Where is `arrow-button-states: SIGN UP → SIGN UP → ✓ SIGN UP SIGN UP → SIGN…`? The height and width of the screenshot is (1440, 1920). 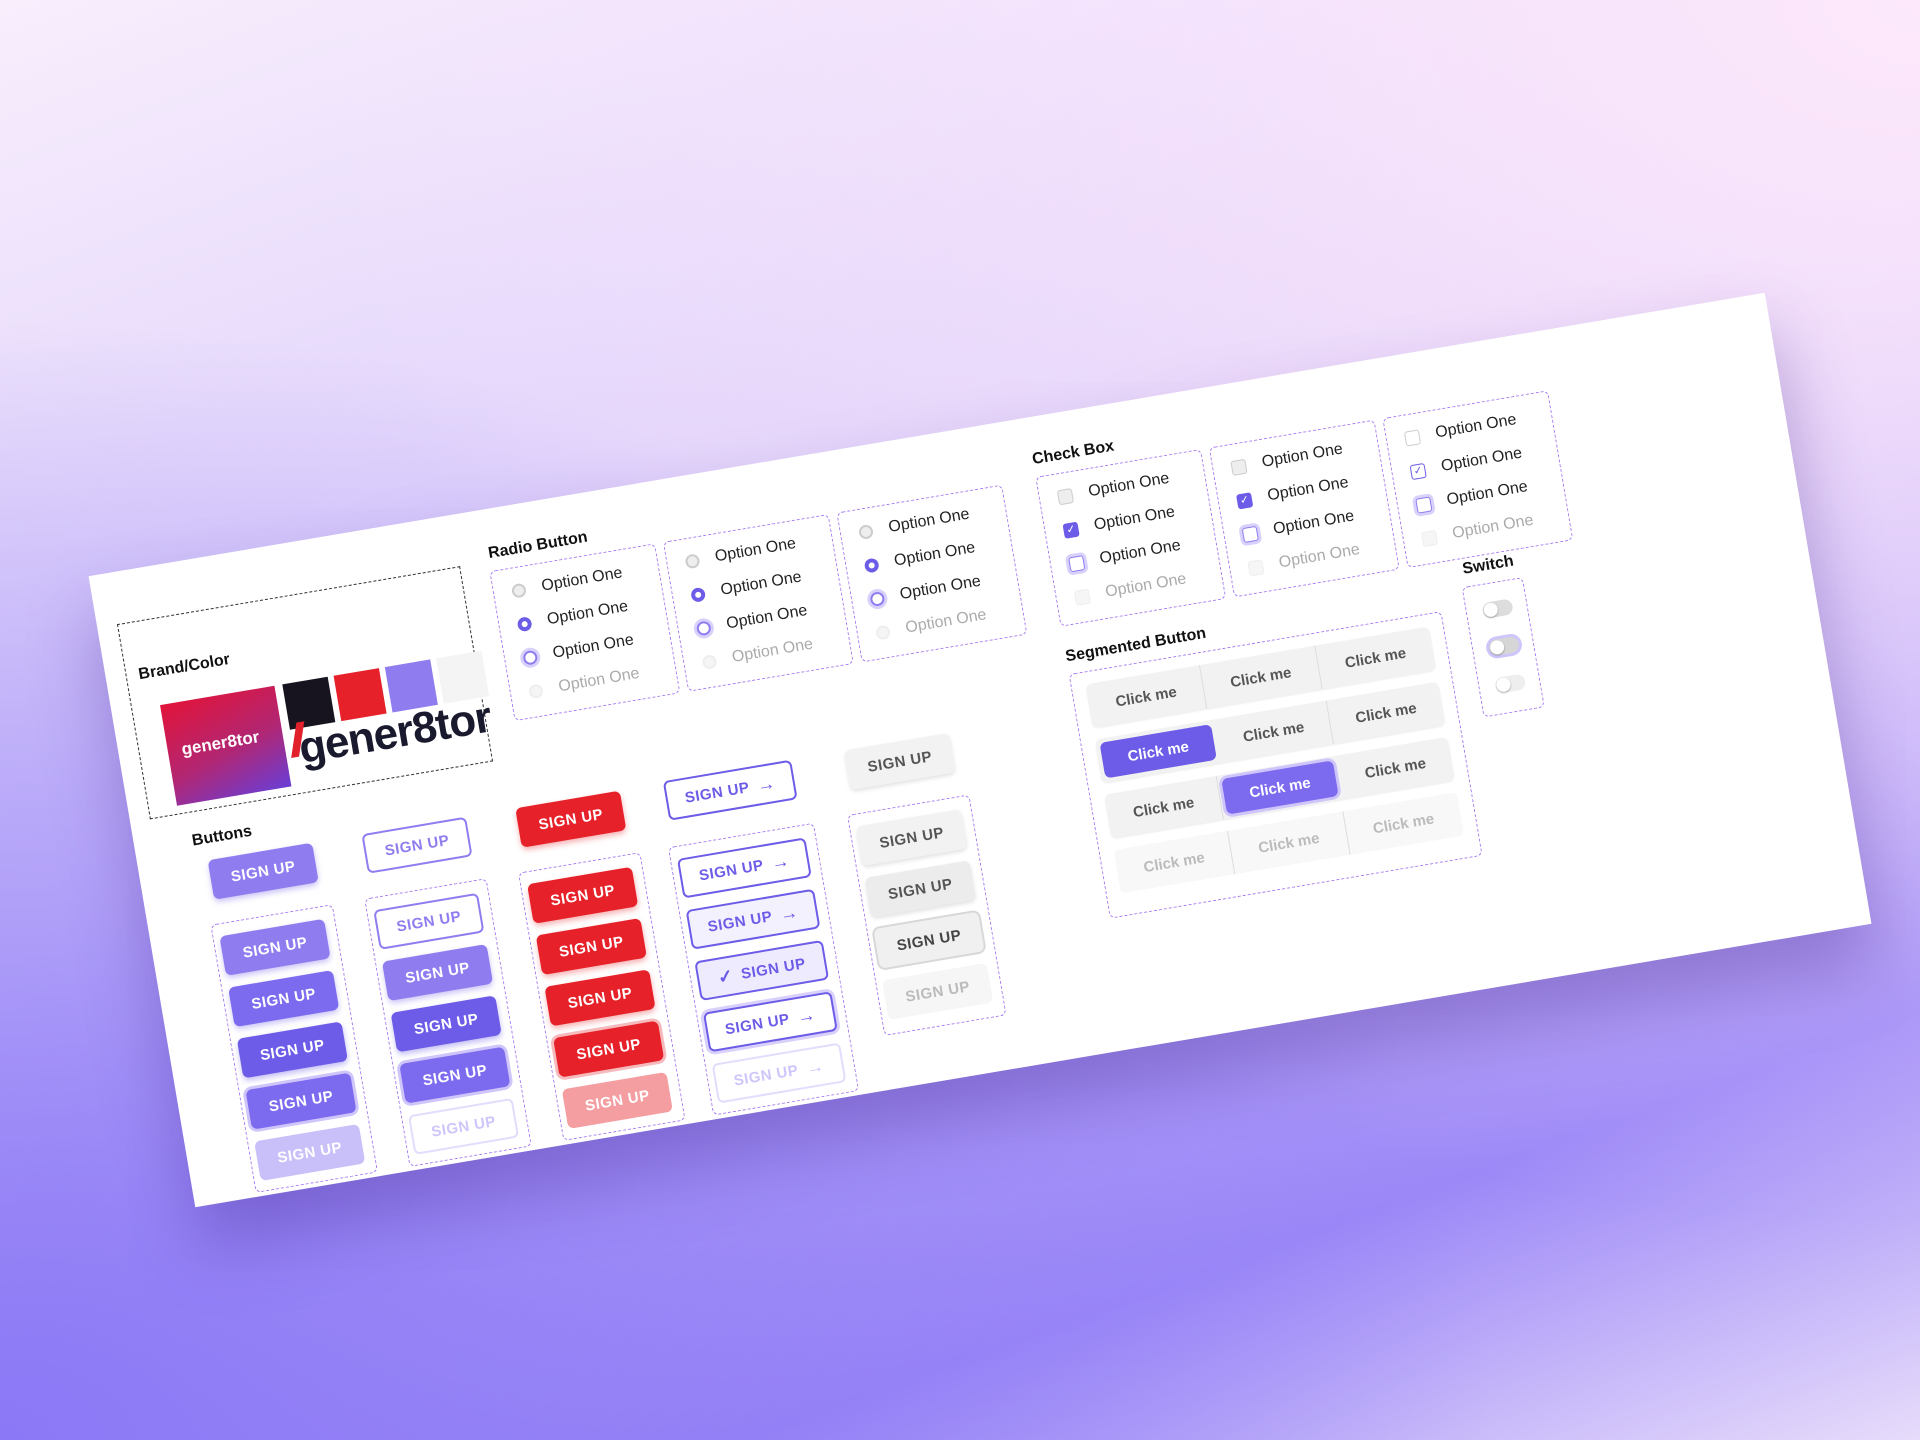 arrow-button-states: SIGN UP → SIGN UP → ✓ SIGN UP SIGN UP → SIGN… is located at coordinates (763, 969).